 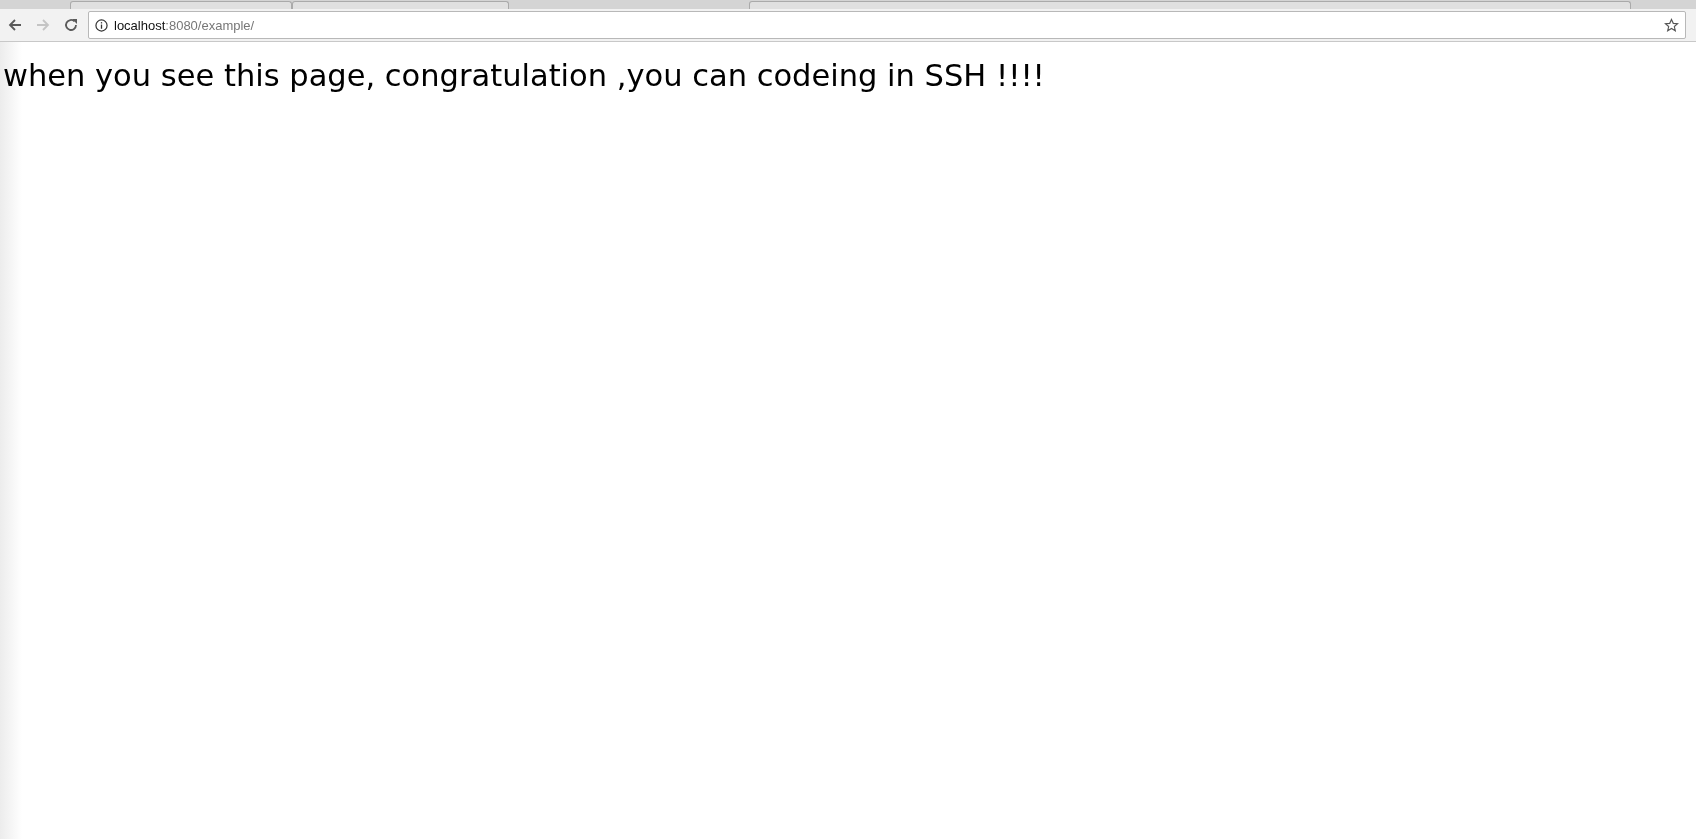 What do you see at coordinates (887, 25) in the screenshot?
I see `address-bar: localhost:8080/example/` at bounding box center [887, 25].